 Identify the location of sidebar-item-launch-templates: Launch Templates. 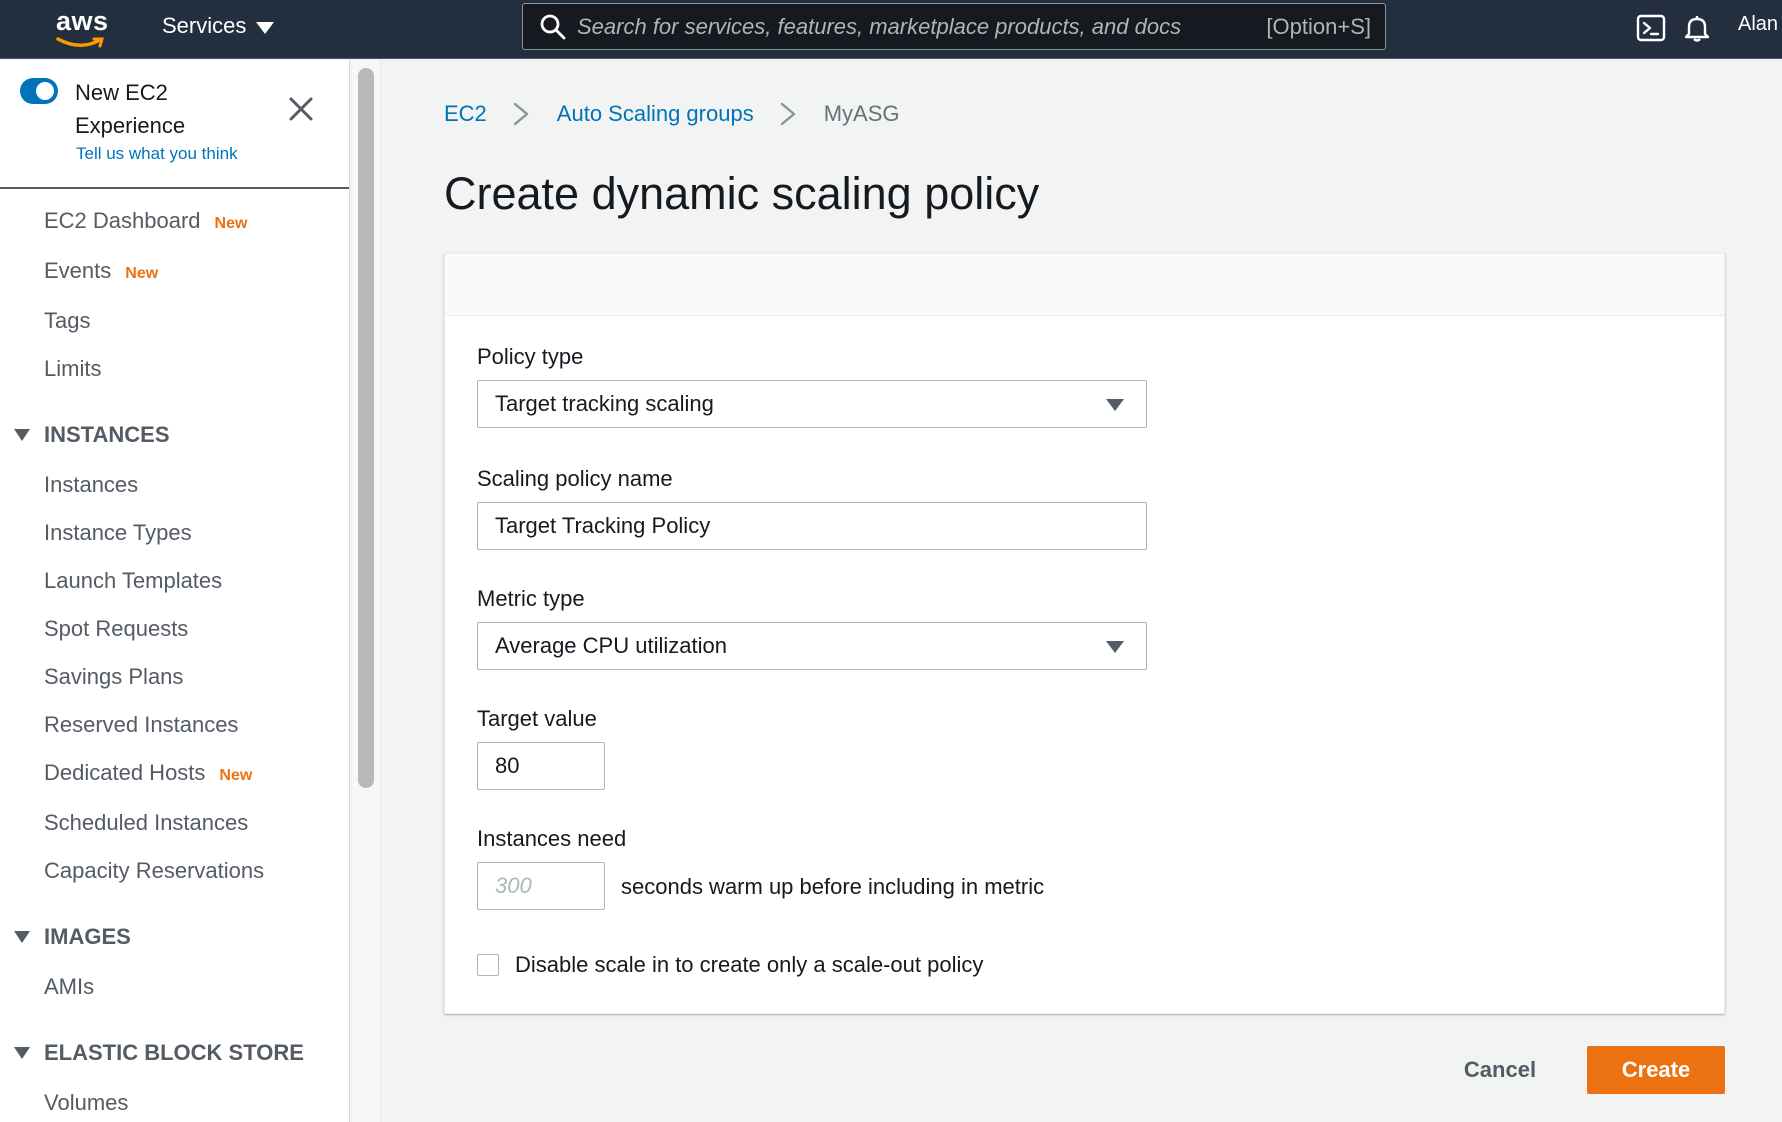
(133, 581).